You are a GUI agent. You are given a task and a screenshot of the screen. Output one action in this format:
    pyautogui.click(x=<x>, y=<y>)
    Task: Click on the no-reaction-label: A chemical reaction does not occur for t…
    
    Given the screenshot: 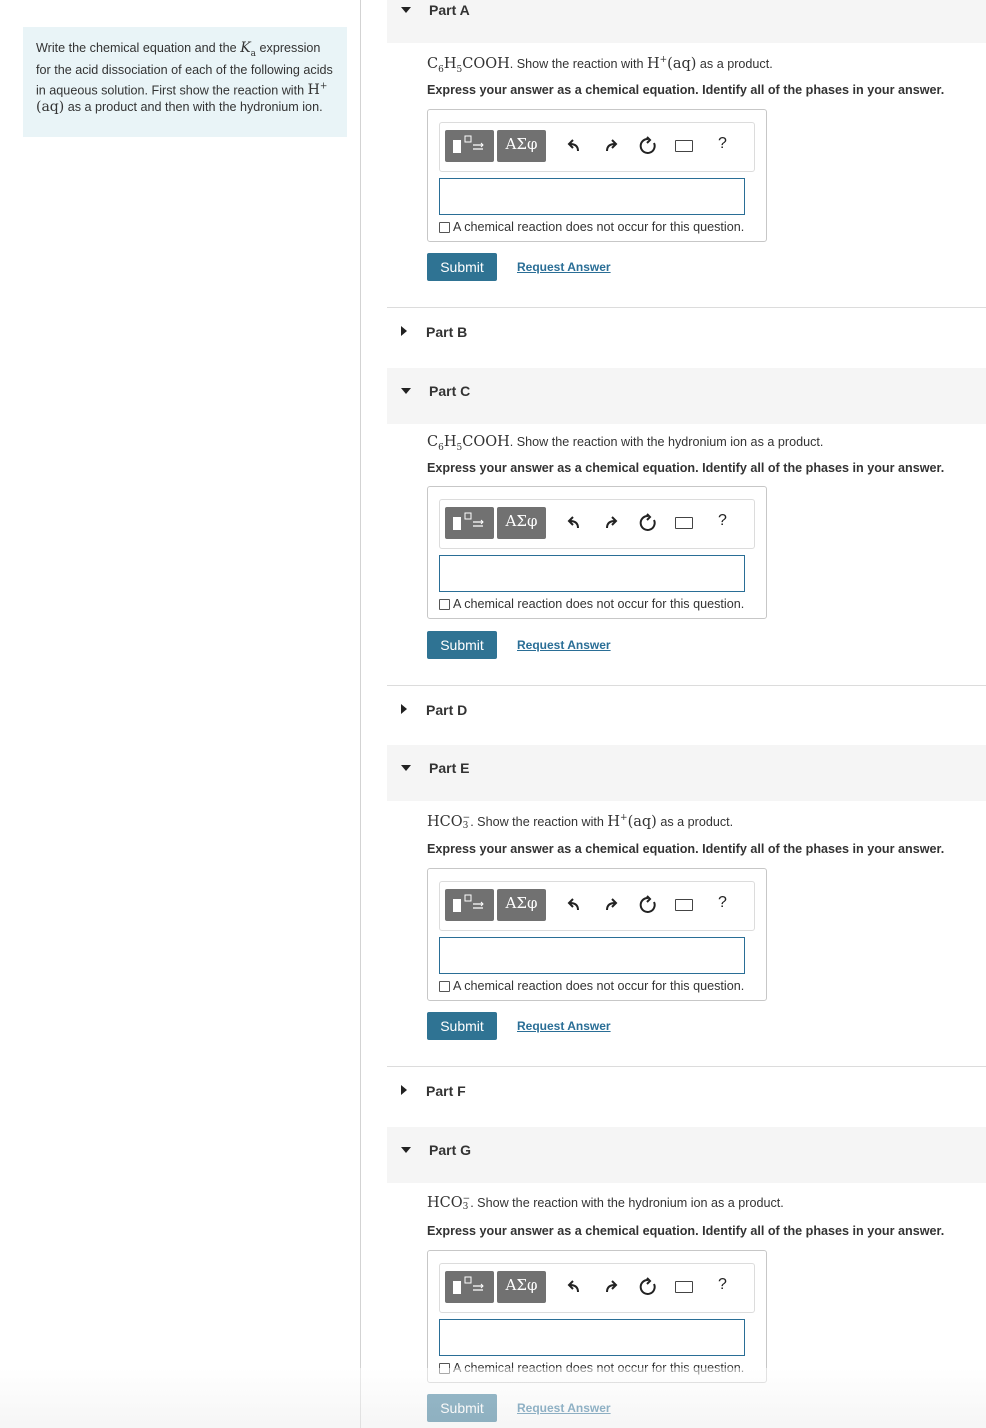 What is the action you would take?
    pyautogui.click(x=599, y=227)
    